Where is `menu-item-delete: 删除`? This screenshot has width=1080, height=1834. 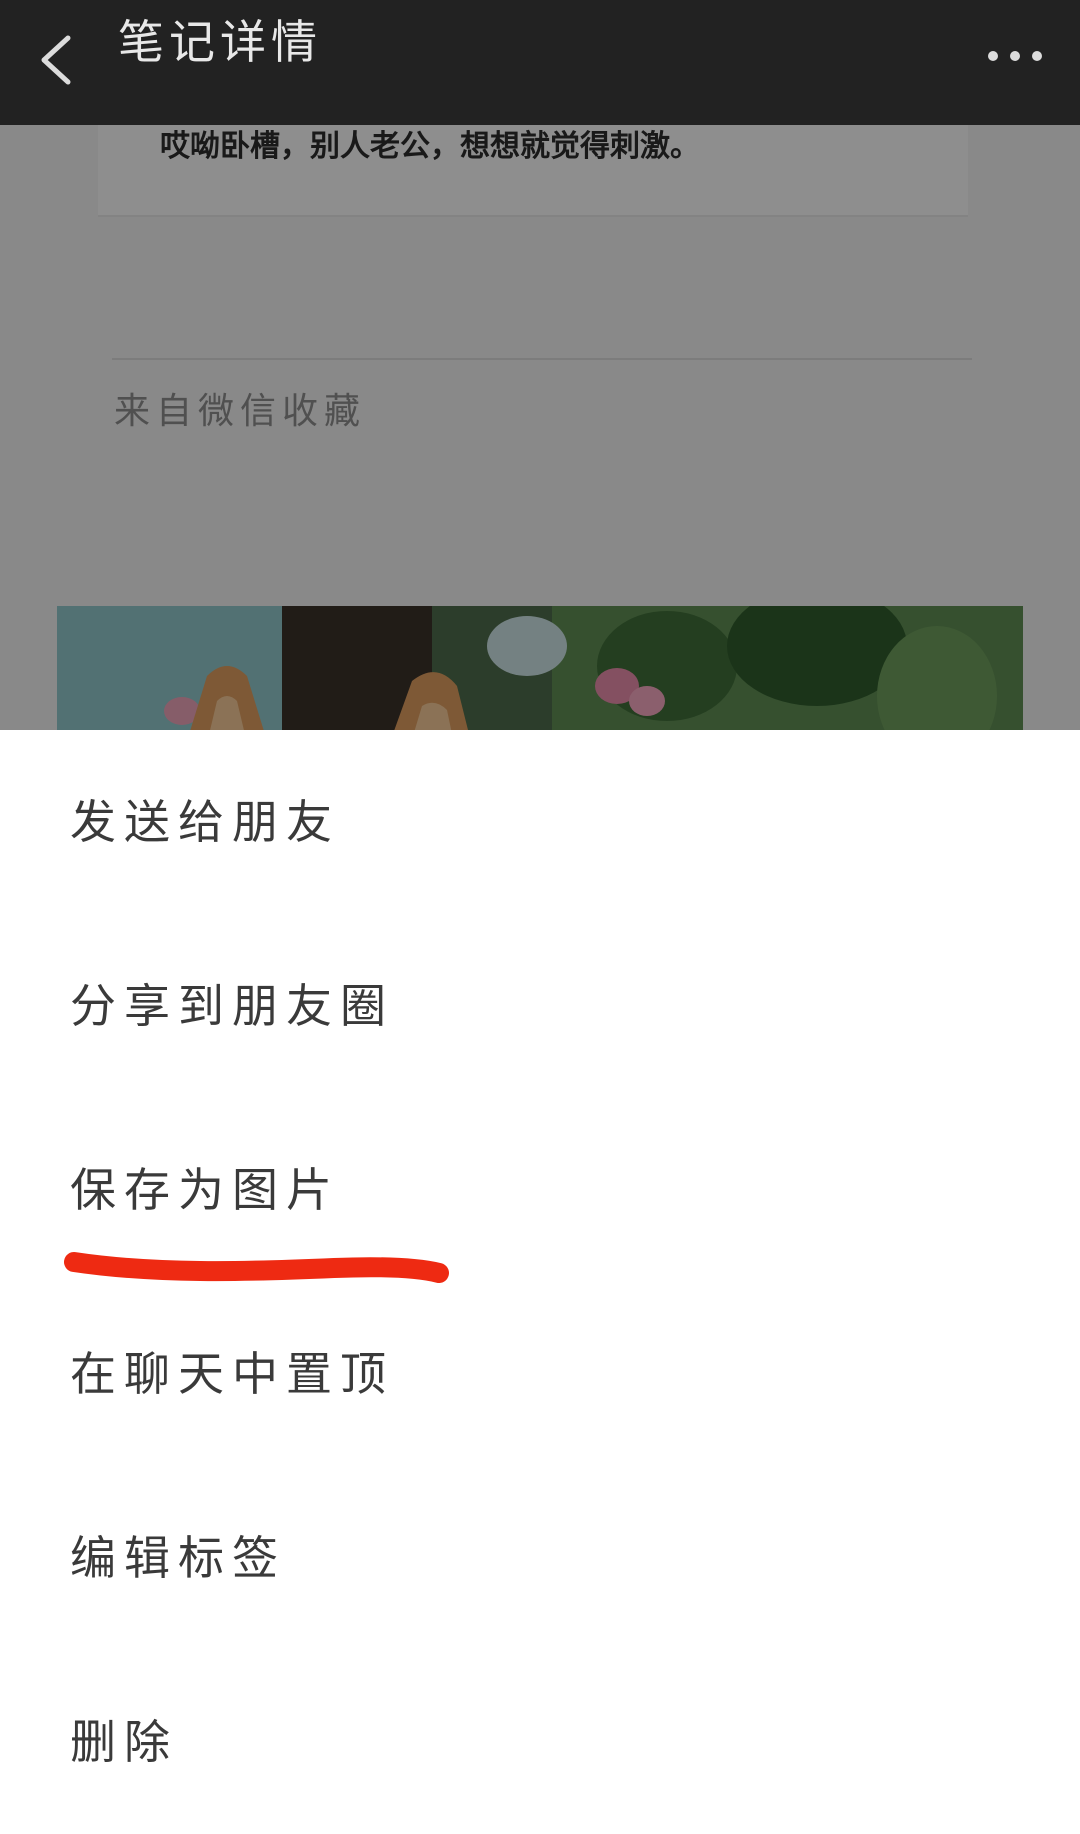
menu-item-delete: 删除 is located at coordinates (540, 1742).